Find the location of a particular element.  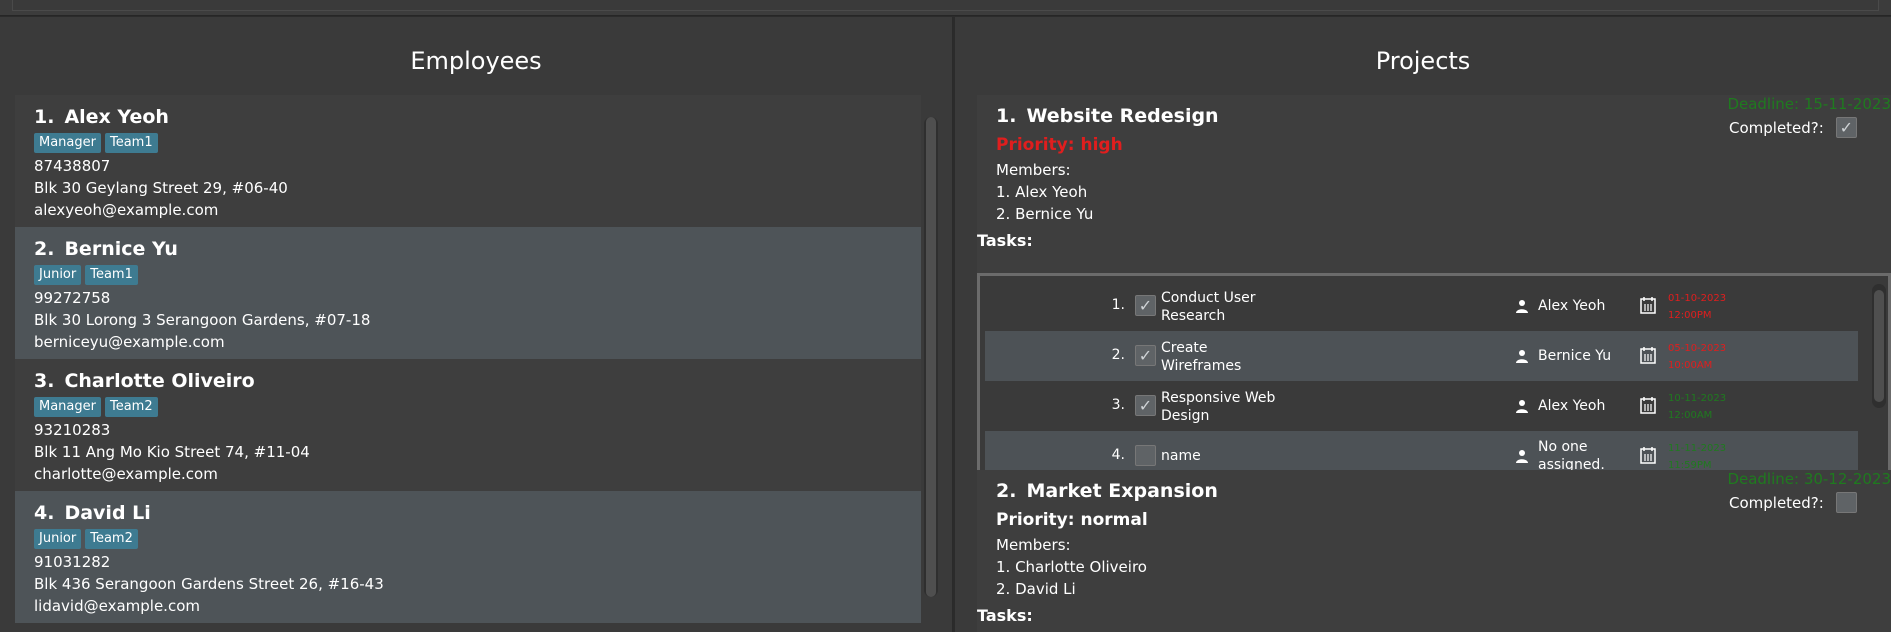

employee-tags: Junior Team2 is located at coordinates (477, 538).